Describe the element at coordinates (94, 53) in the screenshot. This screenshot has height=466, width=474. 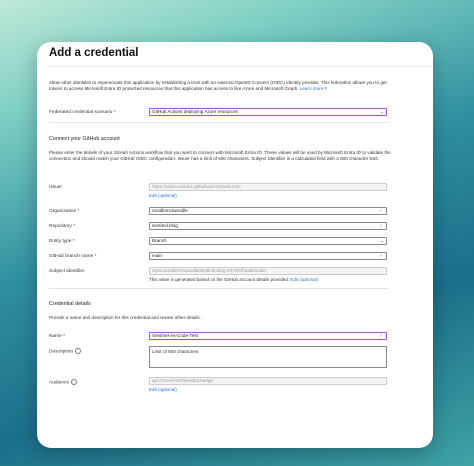
I see `page-title: Add a credential` at that location.